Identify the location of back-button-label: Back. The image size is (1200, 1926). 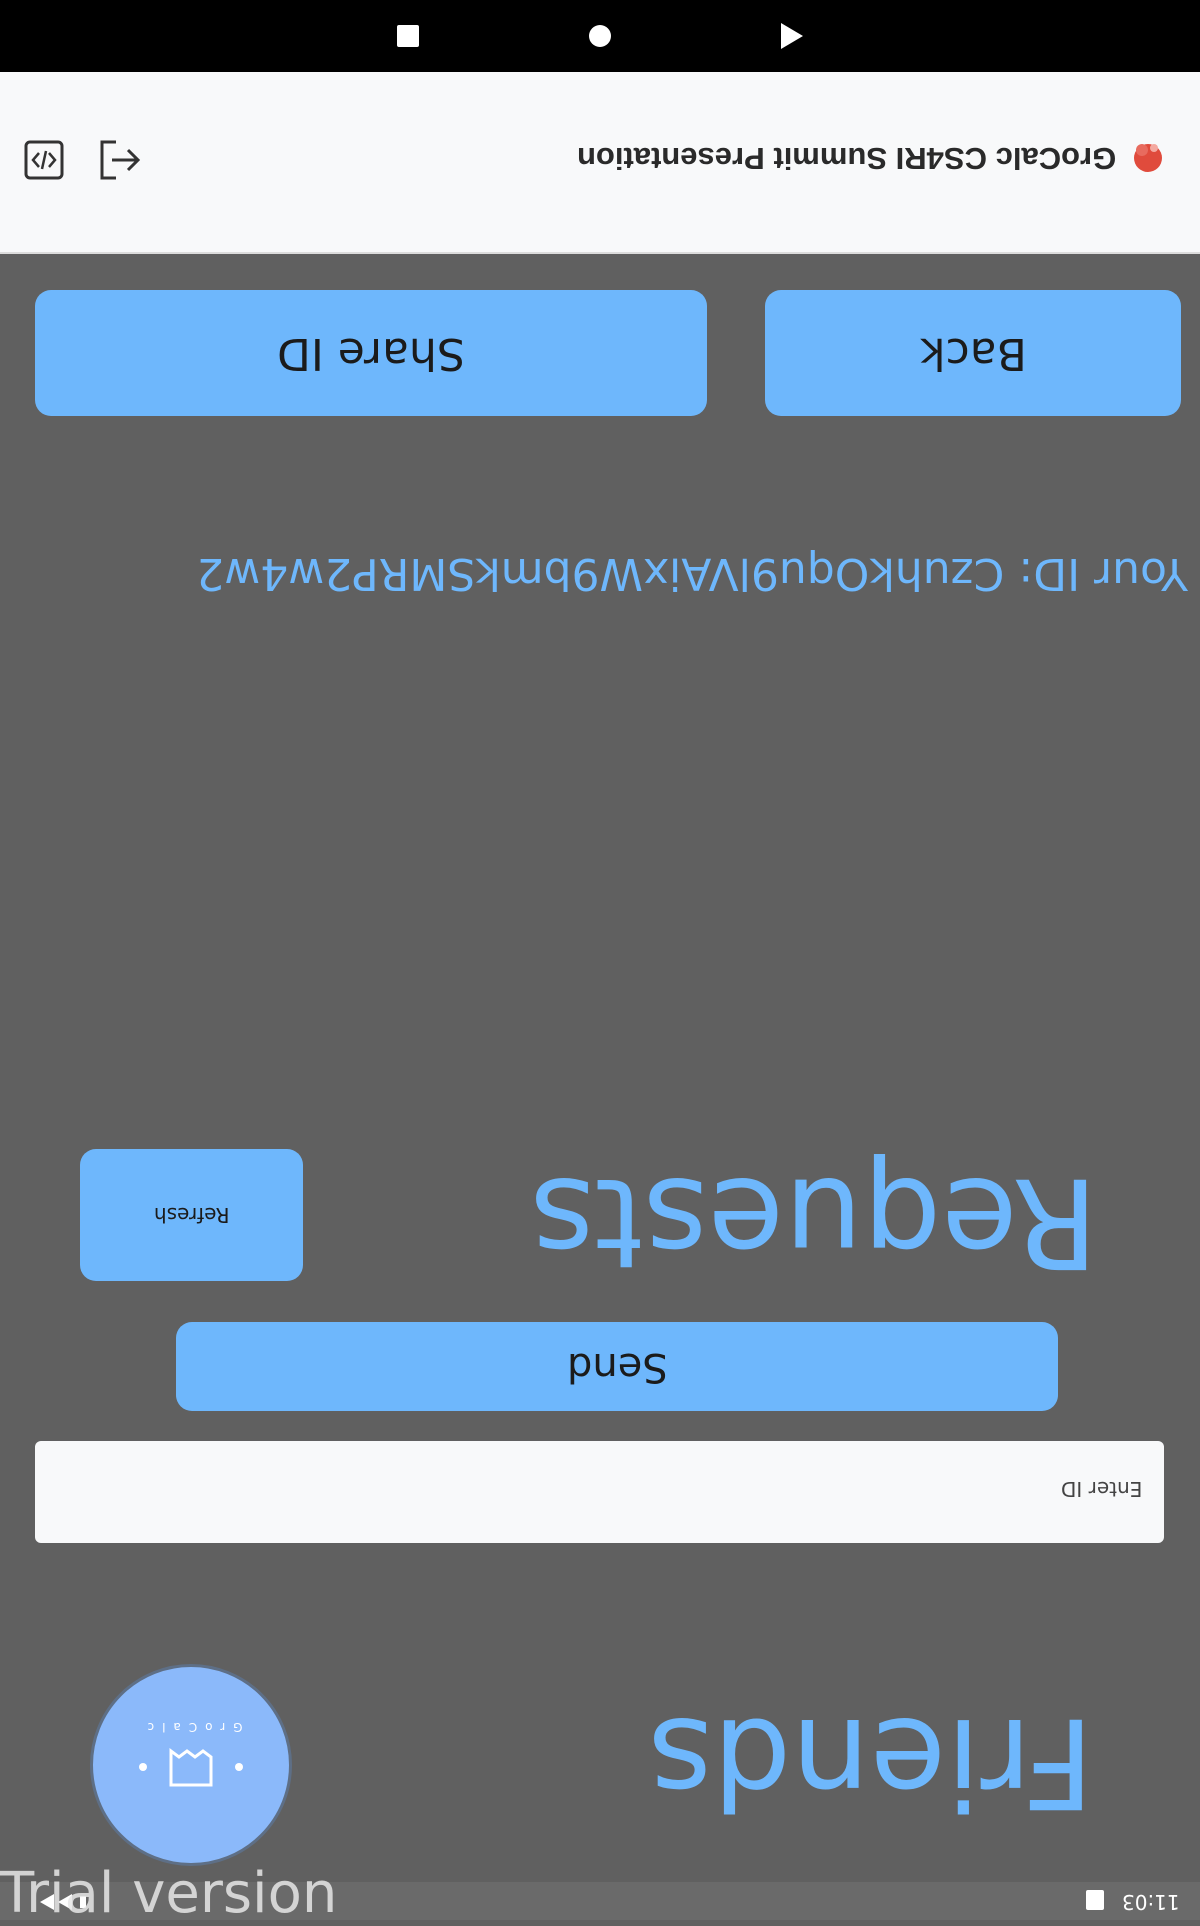
(973, 353).